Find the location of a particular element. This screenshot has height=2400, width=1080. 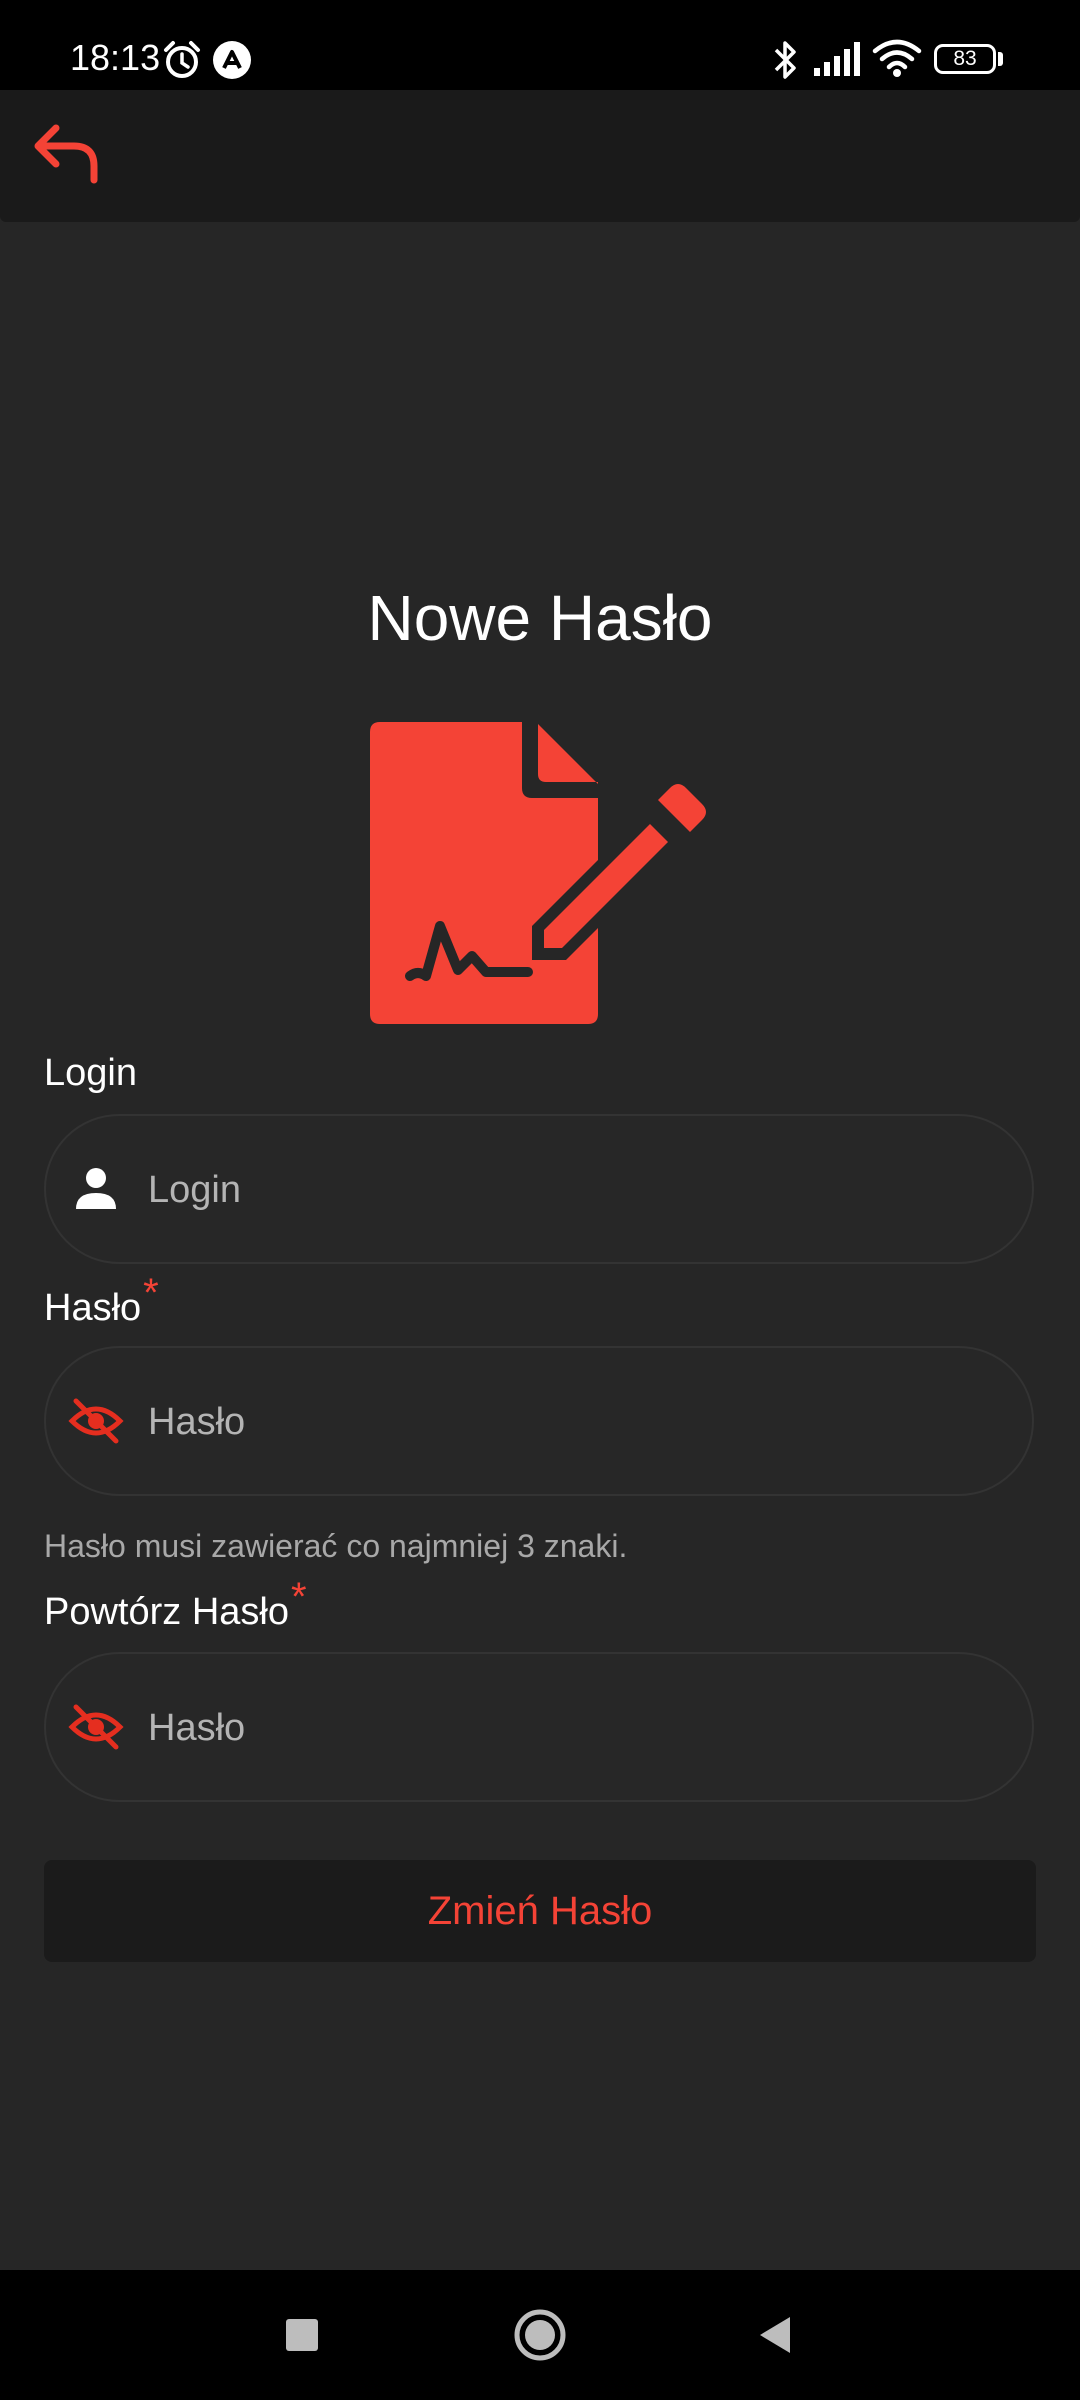

back-nav-button is located at coordinates (776, 2335).